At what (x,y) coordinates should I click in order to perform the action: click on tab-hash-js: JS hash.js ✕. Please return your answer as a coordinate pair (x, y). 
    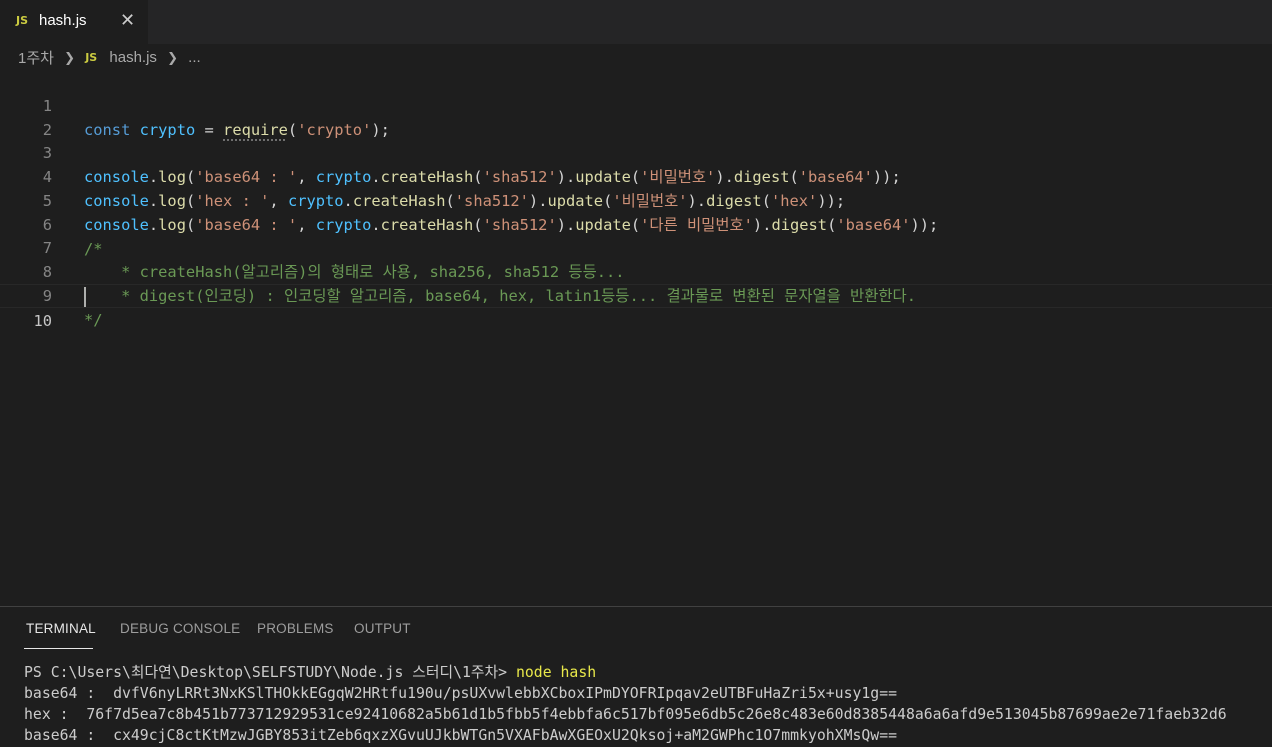
    Looking at the image, I should click on (74, 22).